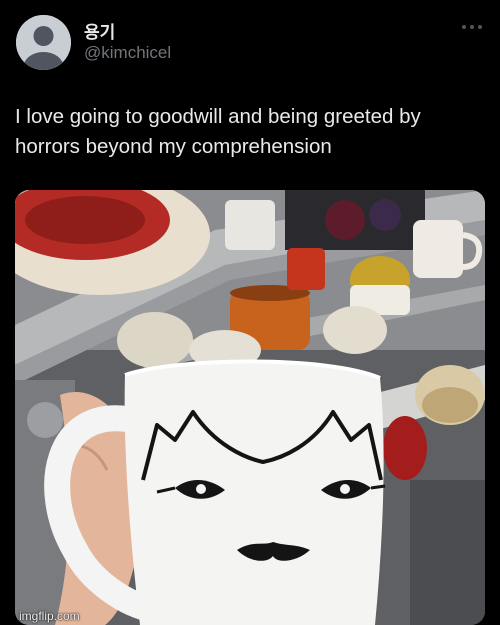  I want to click on avatar, so click(43, 42).